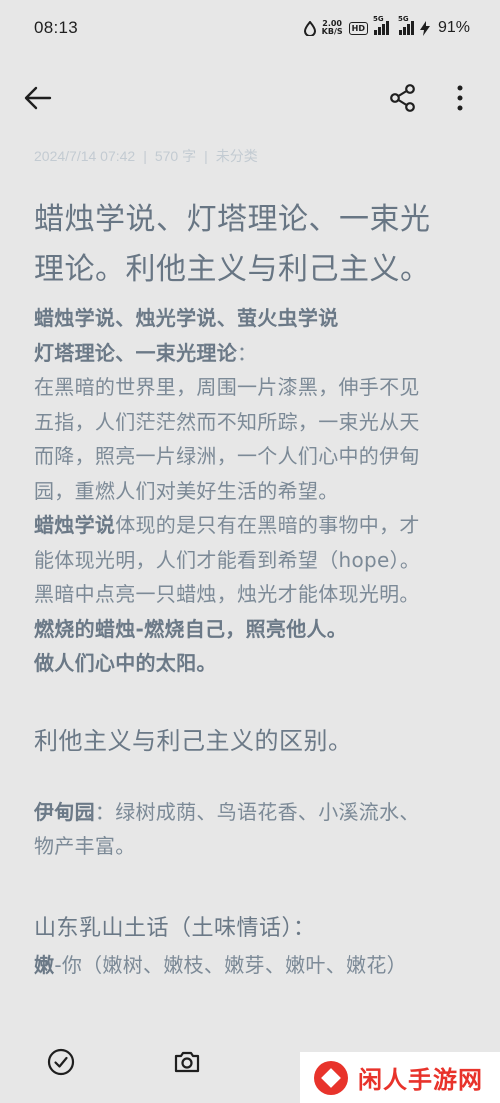 The height and width of the screenshot is (1103, 500). Describe the element at coordinates (254, 946) in the screenshot. I see `dialect-section: 山东乳山土话（土味情话）： 嫩-你（嫩树、嫩枝、嫩芽、嫩叶、嫩花）` at that location.